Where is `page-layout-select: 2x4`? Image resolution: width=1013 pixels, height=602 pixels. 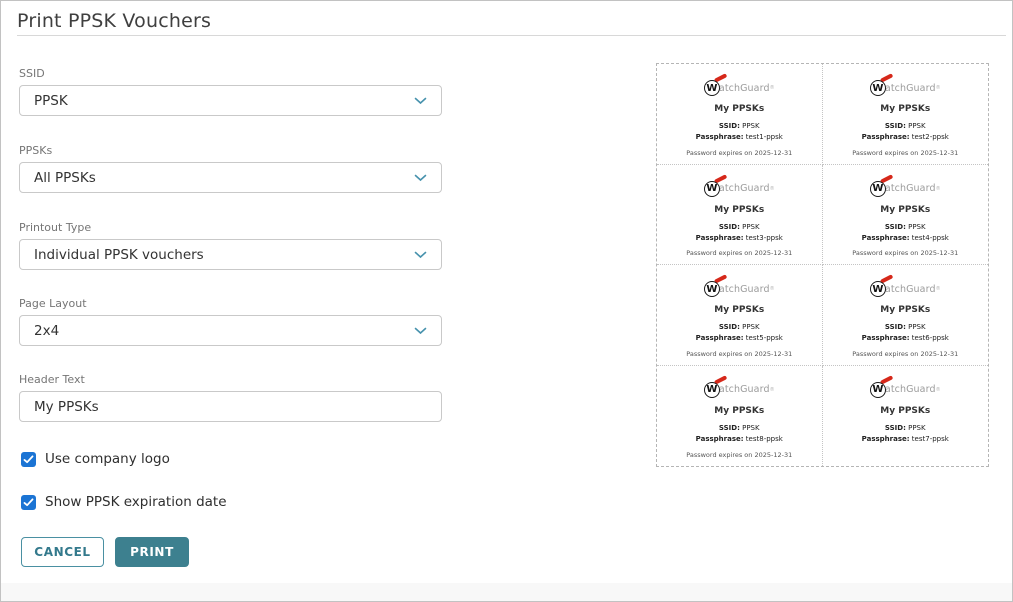
page-layout-select: 2x4 is located at coordinates (230, 330).